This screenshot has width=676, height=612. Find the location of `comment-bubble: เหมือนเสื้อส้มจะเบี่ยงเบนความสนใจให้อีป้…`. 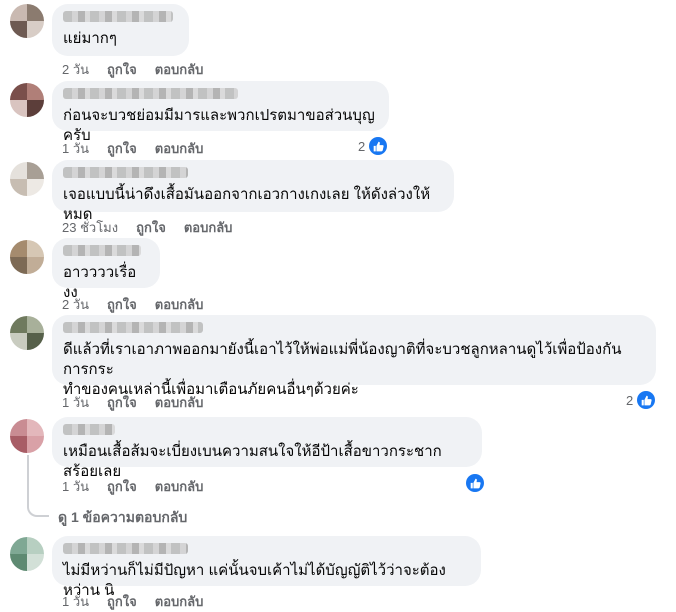

comment-bubble: เหมือนเสื้อส้มจะเบี่ยงเบนความสนใจให้อีป้… is located at coordinates (267, 448).